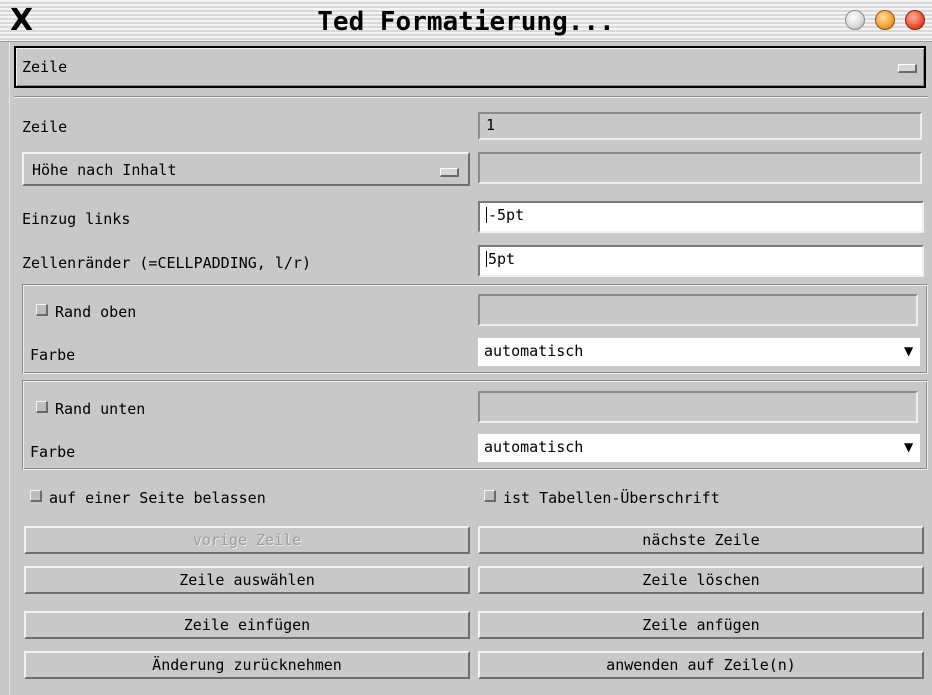 This screenshot has width=932, height=695. What do you see at coordinates (855, 20) in the screenshot?
I see `minimize-circle-icon` at bounding box center [855, 20].